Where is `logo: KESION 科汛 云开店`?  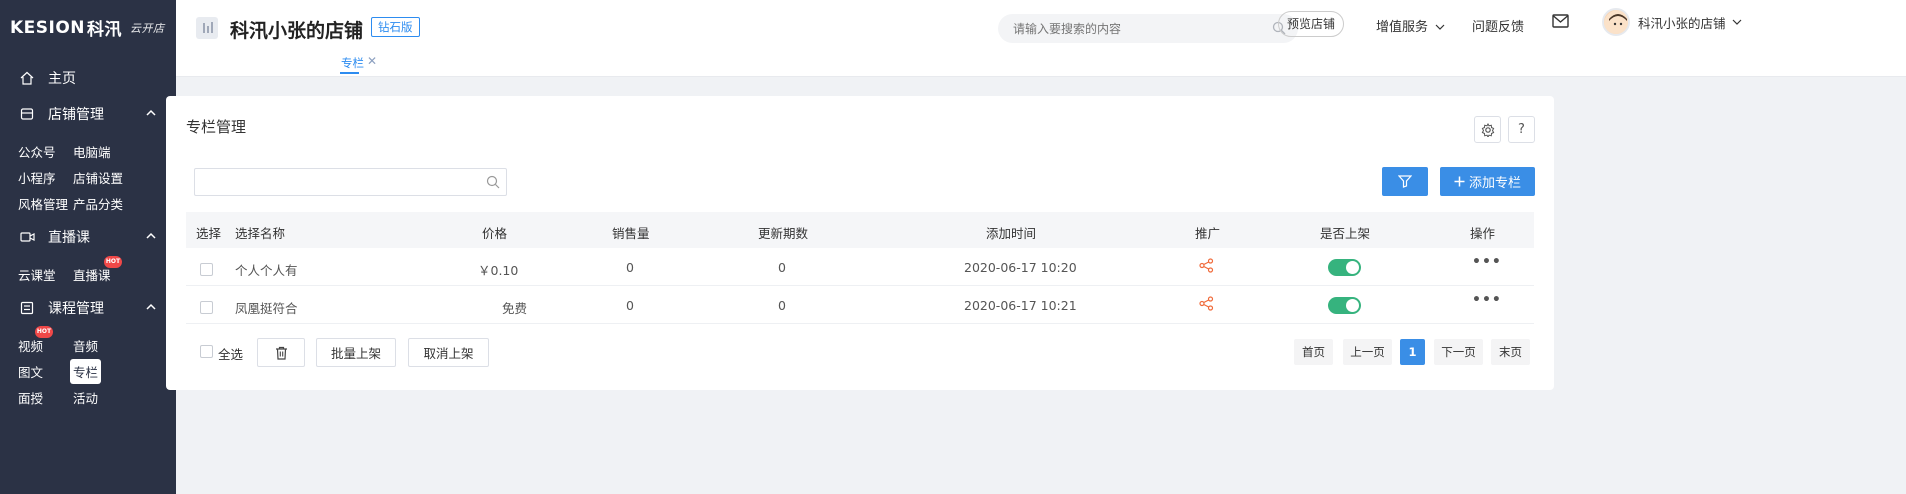 logo: KESION 科汛 云开店 is located at coordinates (88, 27).